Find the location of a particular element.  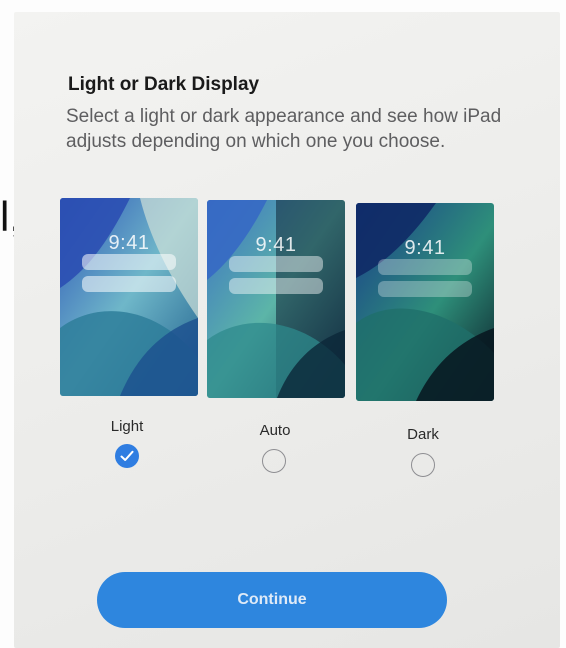

checkmark-icon is located at coordinates (127, 455).